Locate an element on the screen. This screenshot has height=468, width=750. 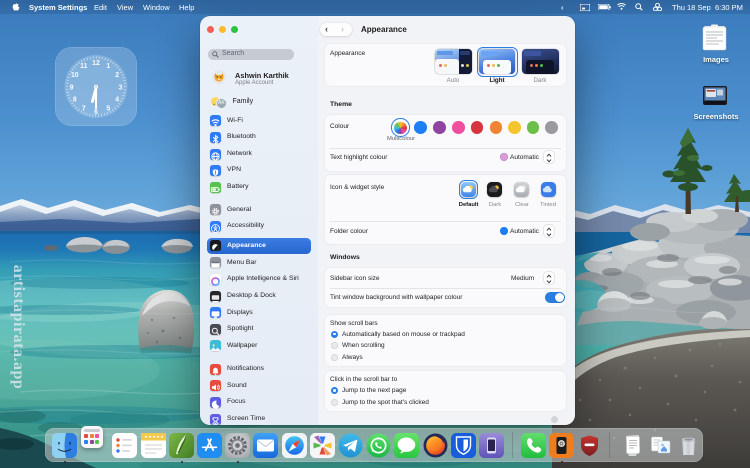
svg-text: 2 is located at coordinates (117, 75).